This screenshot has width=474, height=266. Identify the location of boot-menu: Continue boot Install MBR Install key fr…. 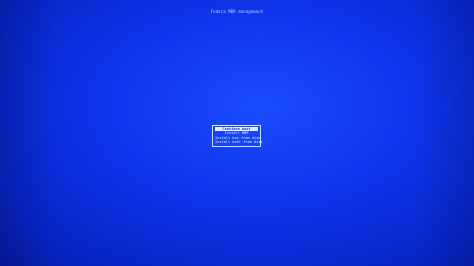
(237, 136).